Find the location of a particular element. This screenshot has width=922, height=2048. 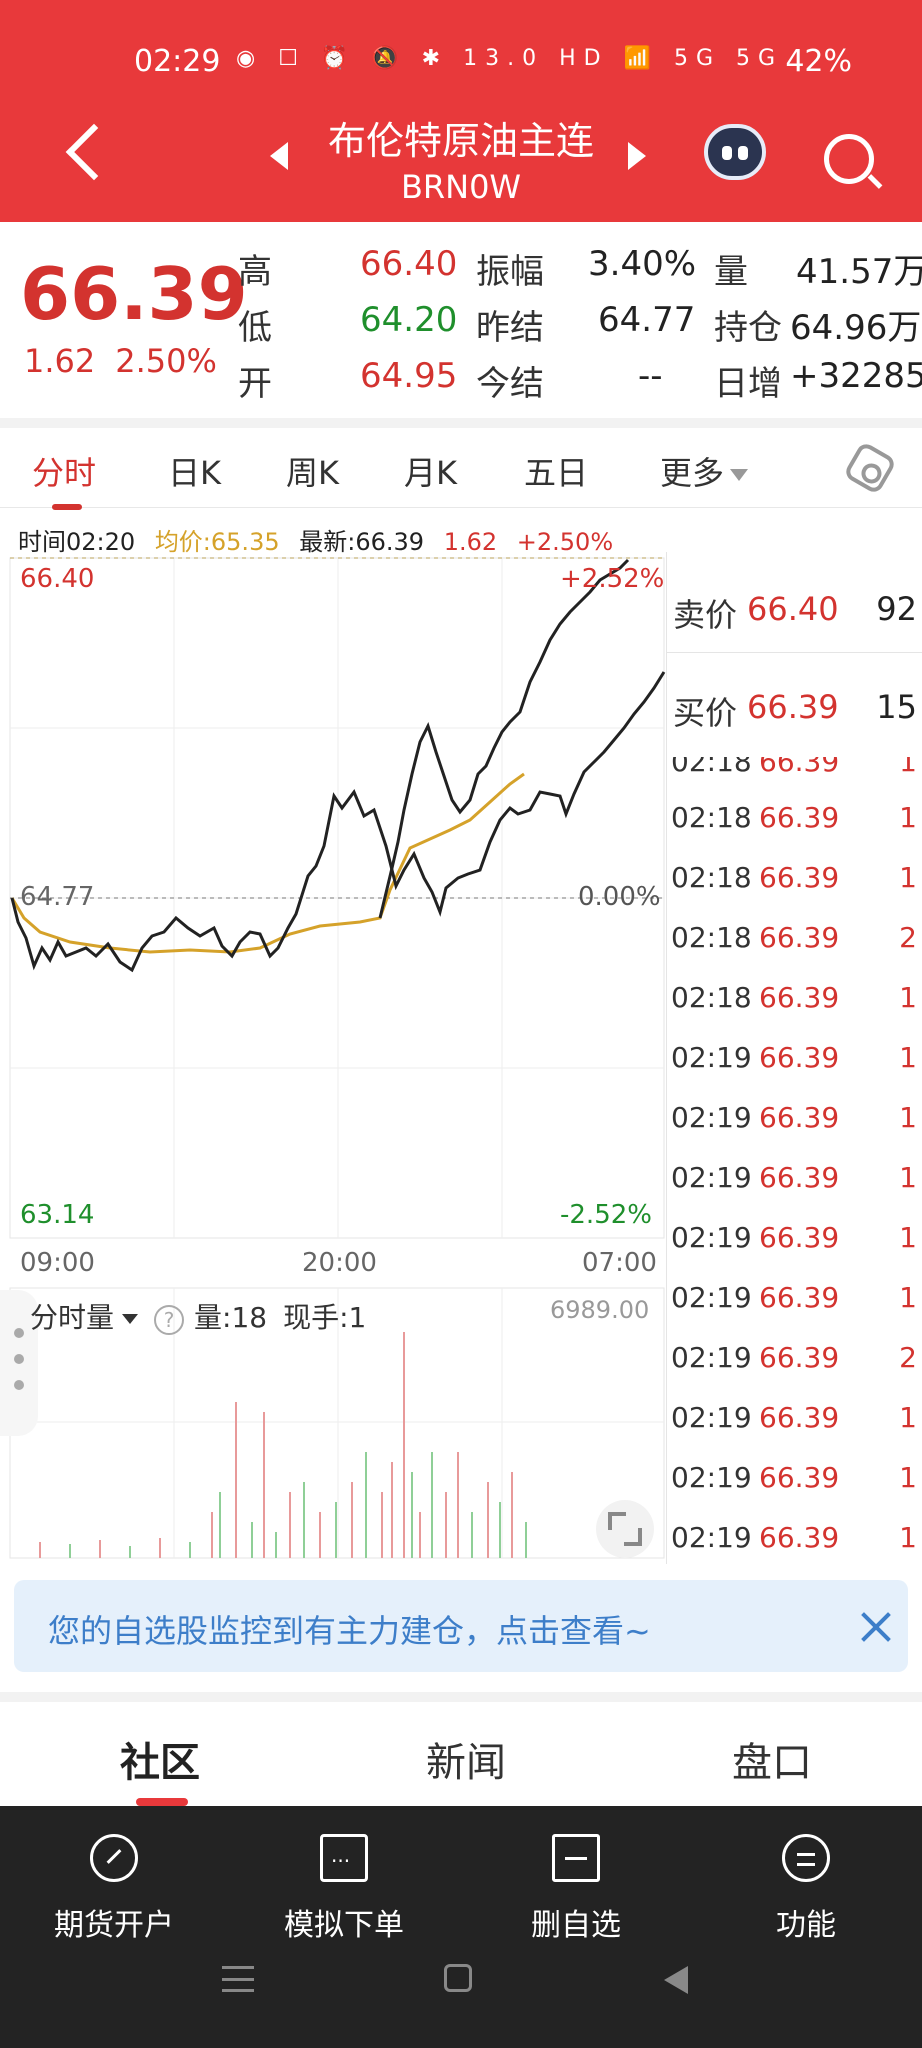

volume-indicator-label: 分时量 is located at coordinates (72, 1317).